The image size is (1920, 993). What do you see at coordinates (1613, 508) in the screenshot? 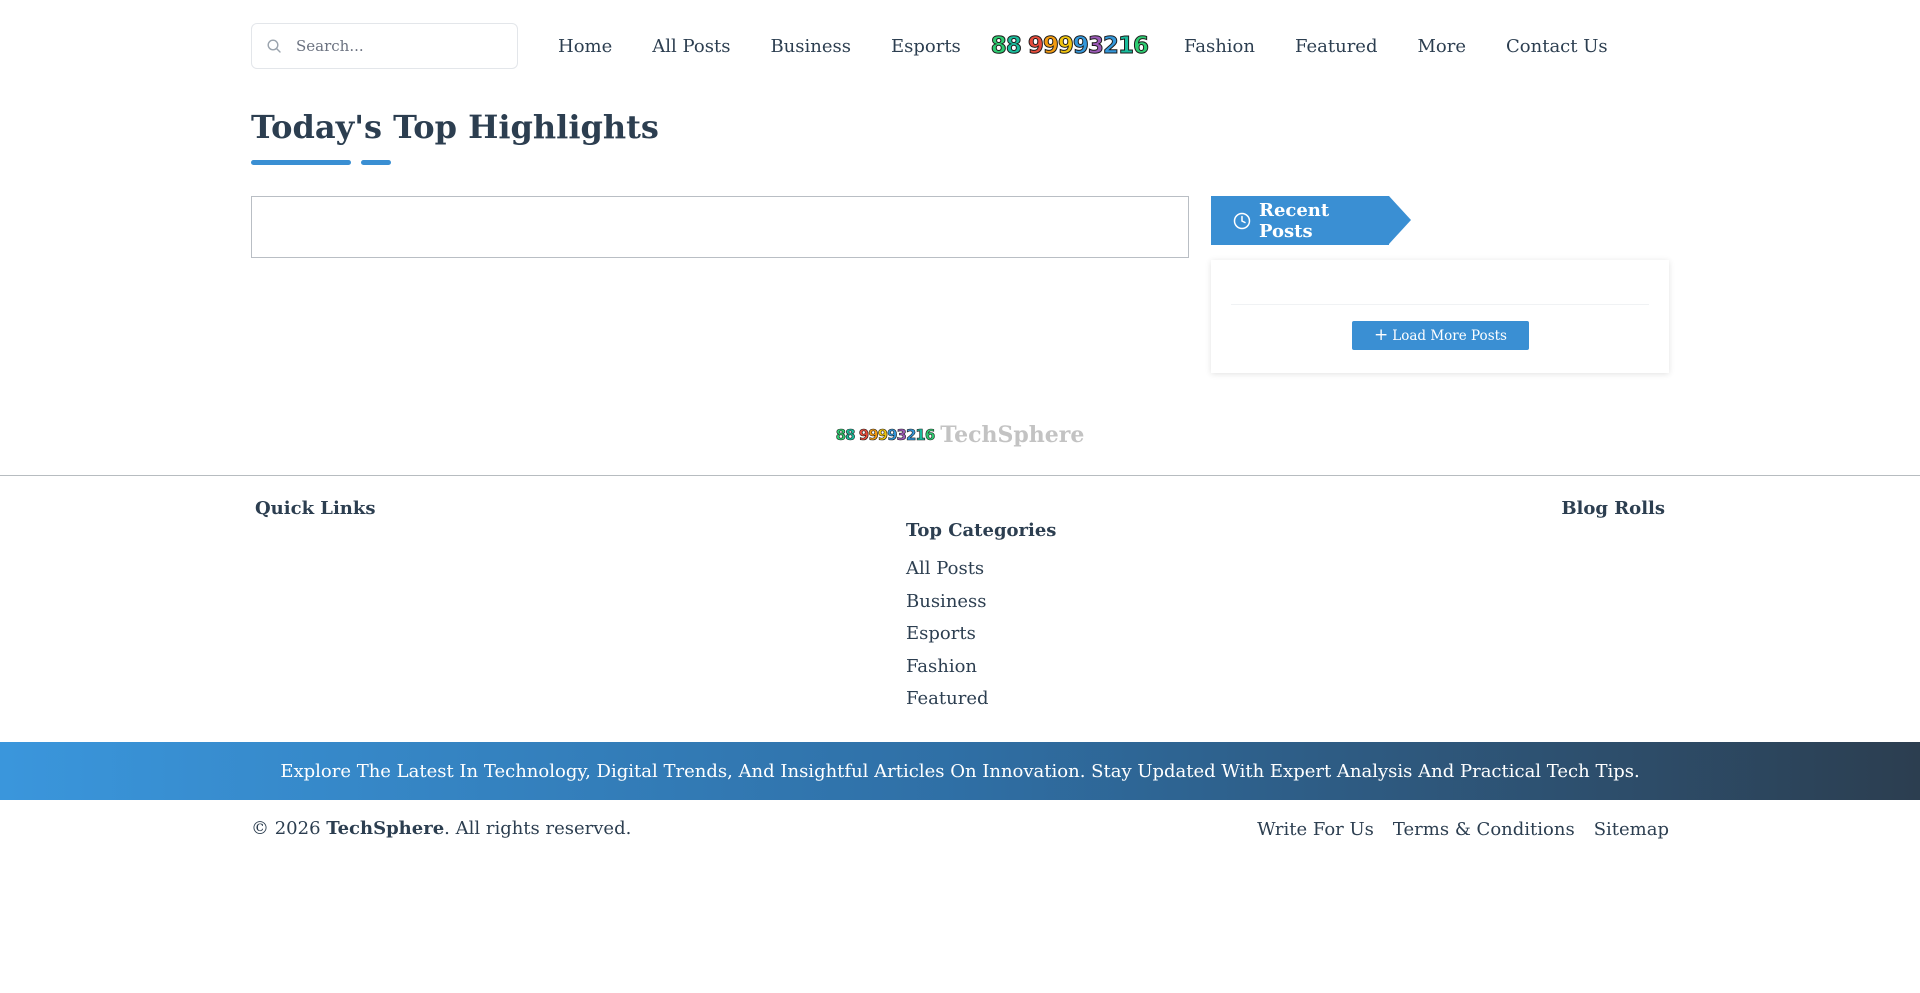
I see `blog-rolls-heading: Blog Rolls` at bounding box center [1613, 508].